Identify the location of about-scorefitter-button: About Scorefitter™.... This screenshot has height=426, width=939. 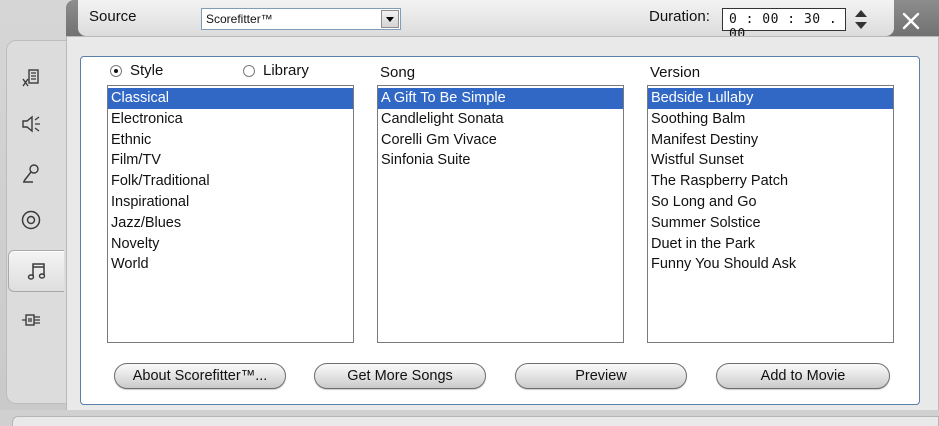
(200, 376).